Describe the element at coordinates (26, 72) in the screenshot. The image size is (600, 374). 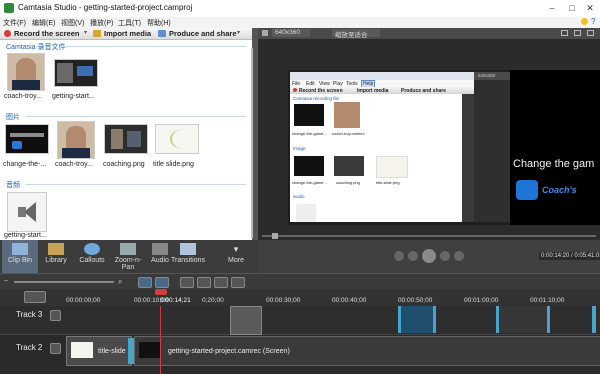
I see `media-thumb-coach-troy` at that location.